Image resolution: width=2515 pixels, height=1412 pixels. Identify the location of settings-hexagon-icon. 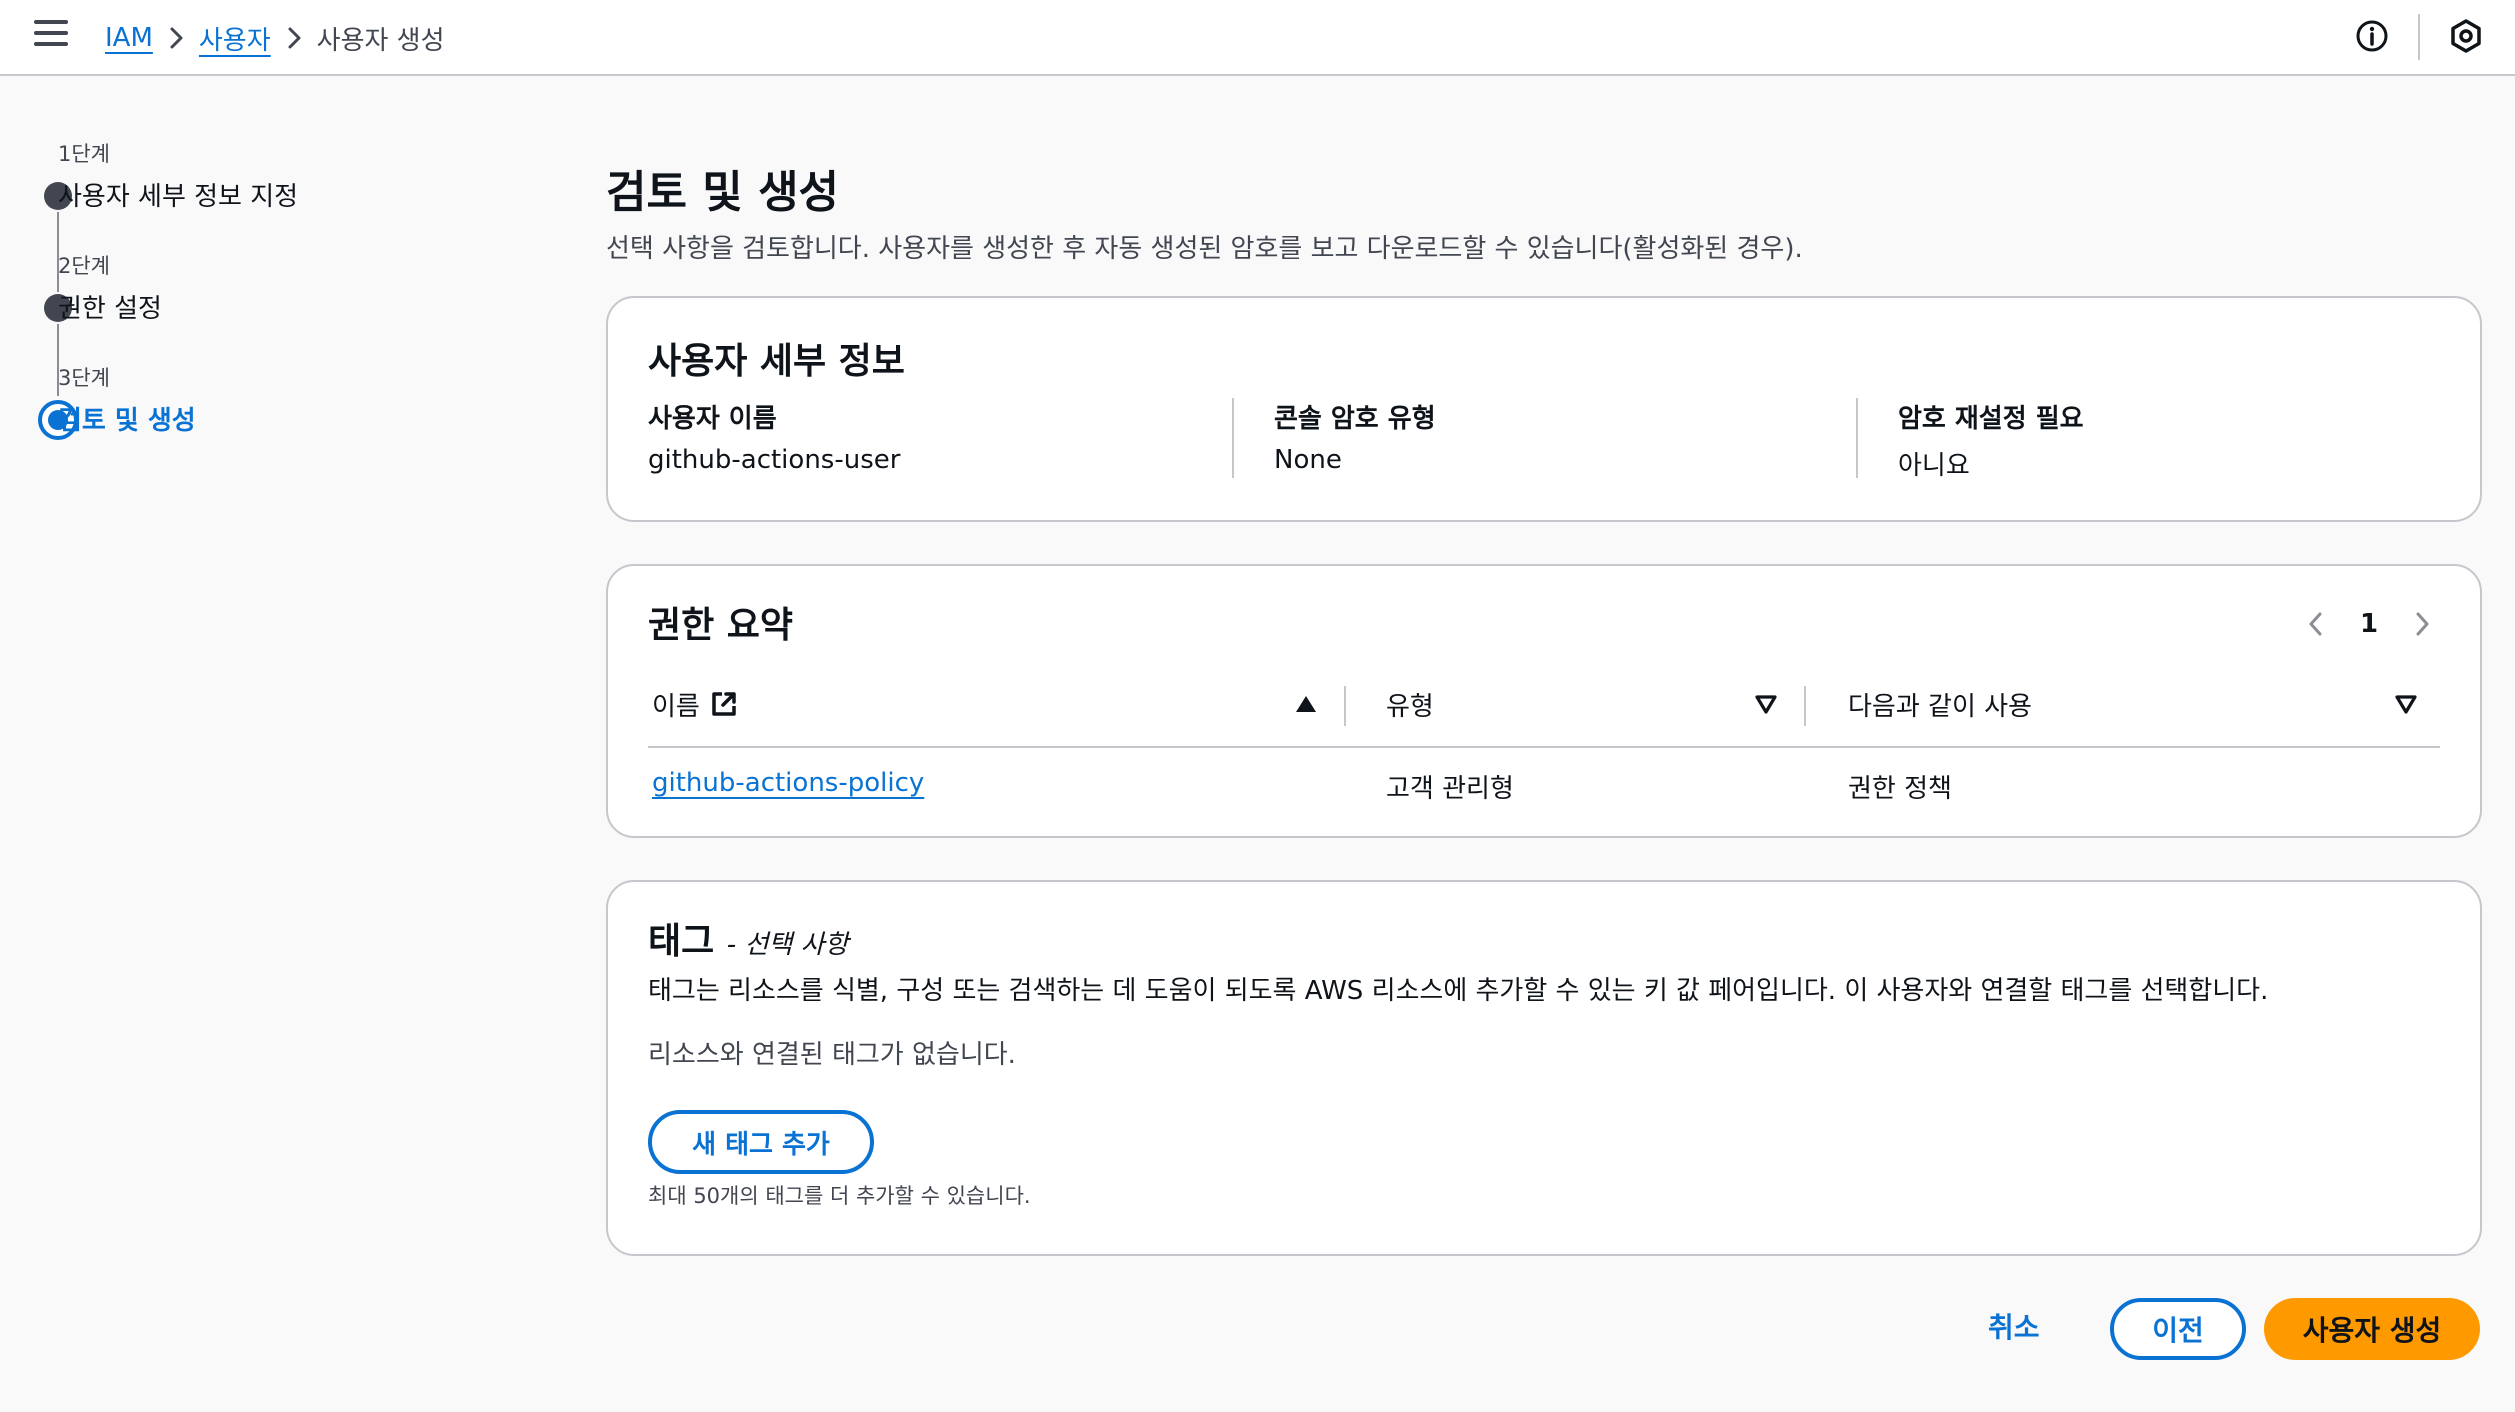
(2466, 36).